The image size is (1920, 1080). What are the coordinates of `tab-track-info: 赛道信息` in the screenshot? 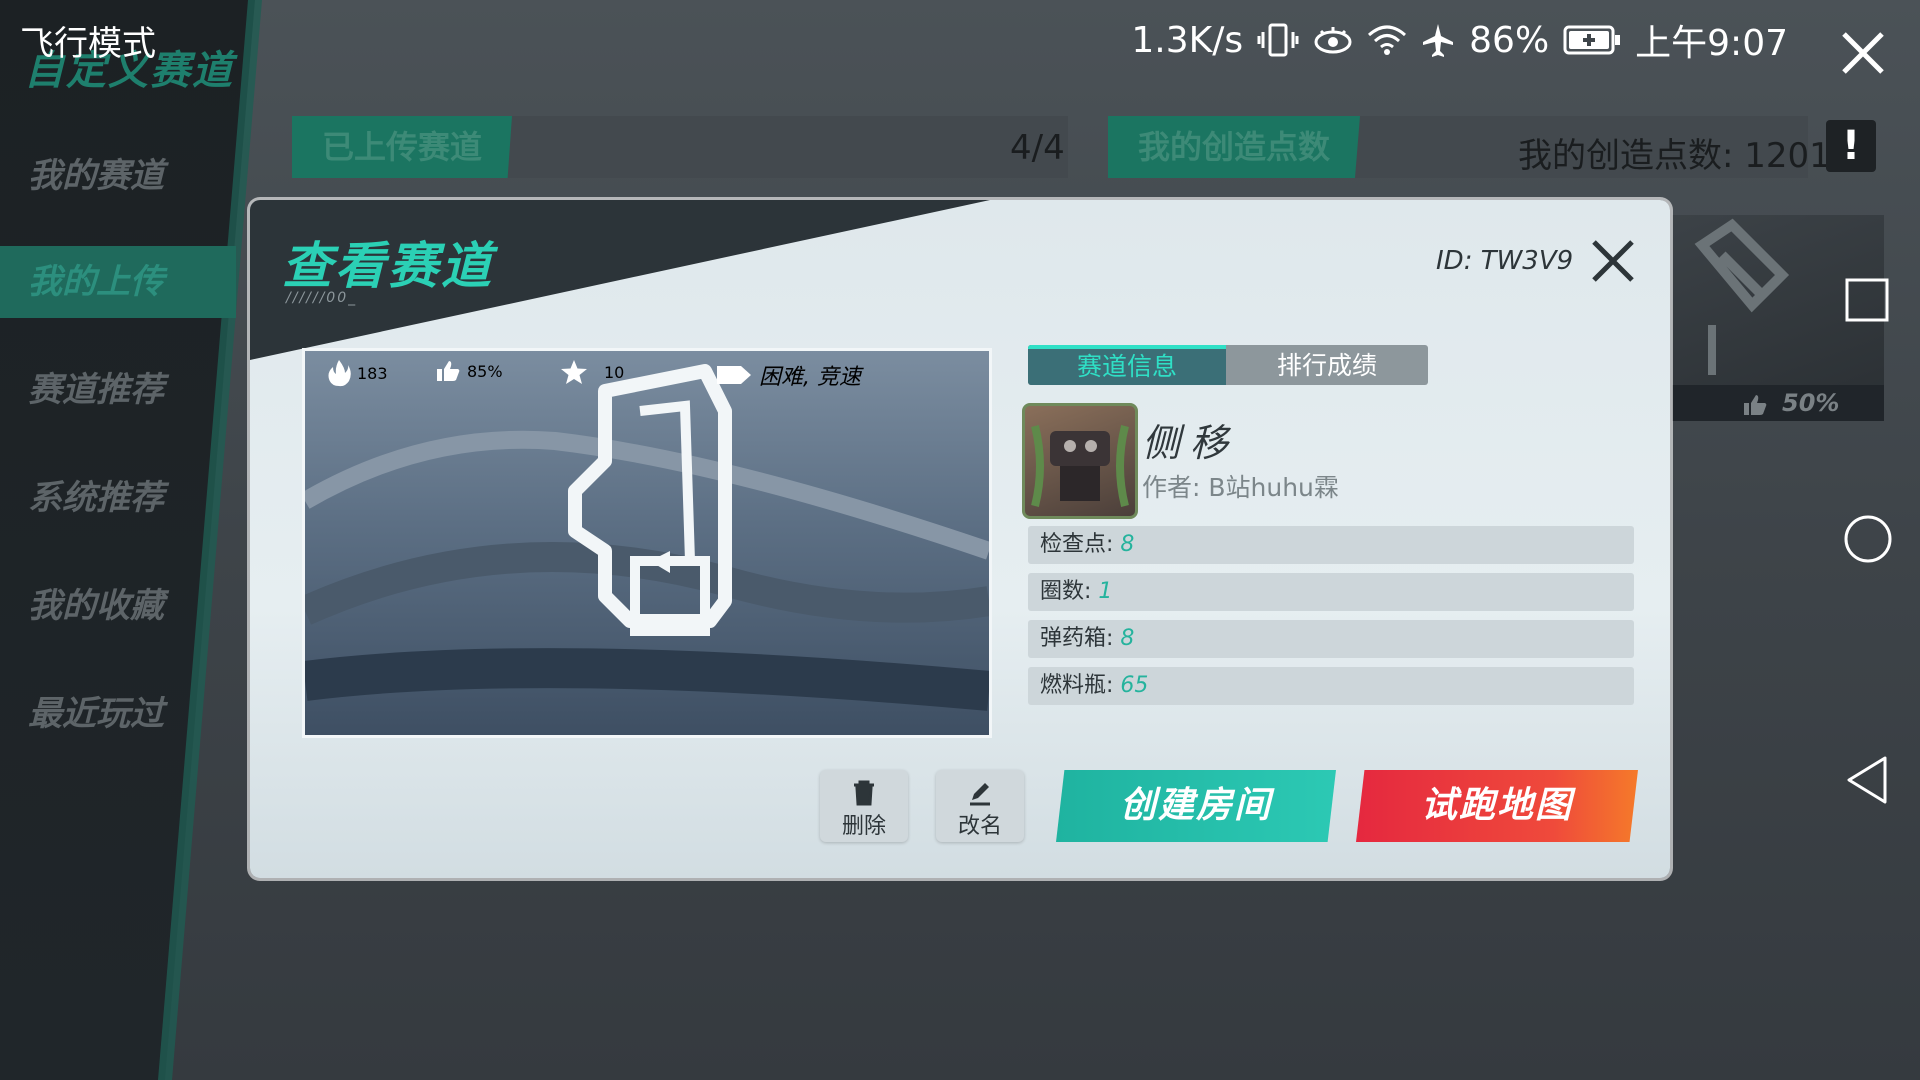 It's located at (1127, 365).